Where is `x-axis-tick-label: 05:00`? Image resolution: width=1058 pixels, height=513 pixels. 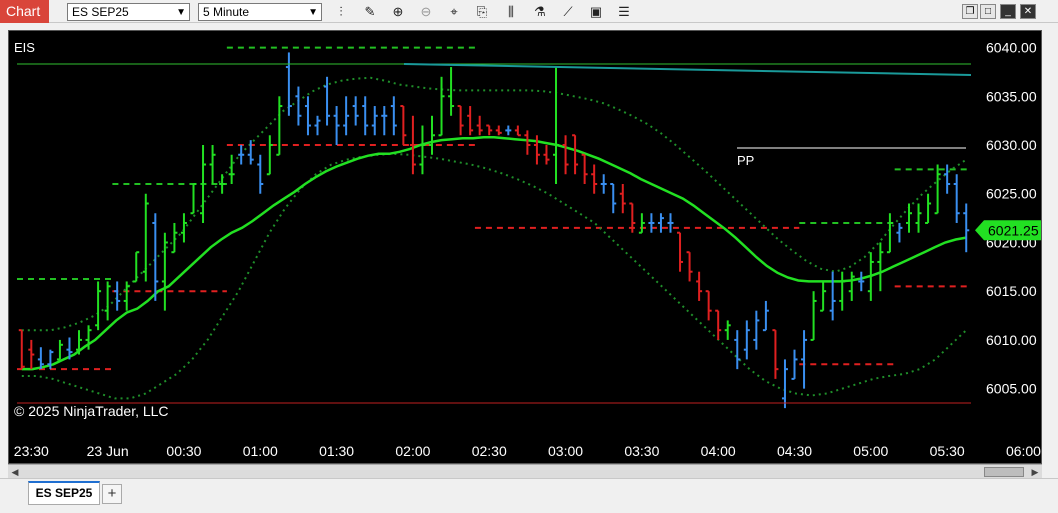
x-axis-tick-label: 05:00 is located at coordinates (870, 451).